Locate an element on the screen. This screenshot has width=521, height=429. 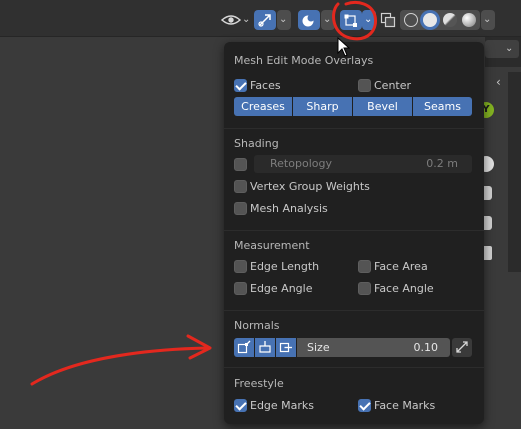
mesh-analysis-checkbox is located at coordinates (240, 208).